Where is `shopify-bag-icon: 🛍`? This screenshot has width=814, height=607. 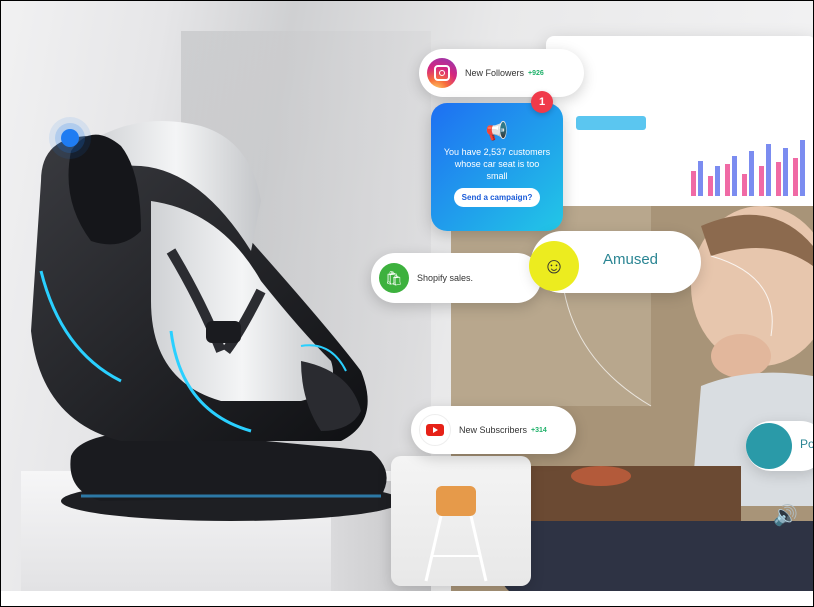 shopify-bag-icon: 🛍 is located at coordinates (394, 278).